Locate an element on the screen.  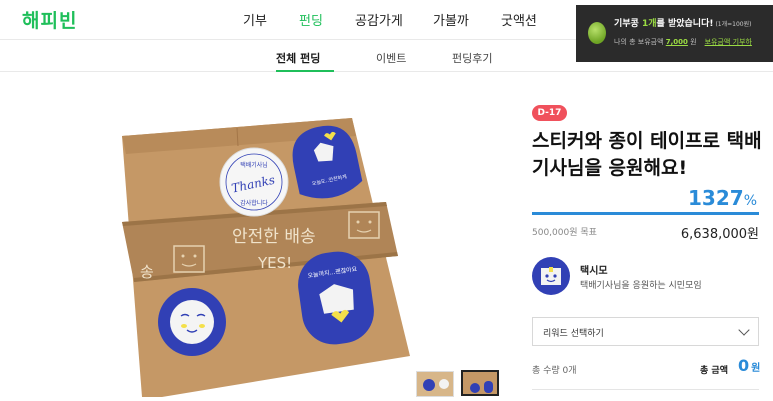
divider is located at coordinates (645, 389).